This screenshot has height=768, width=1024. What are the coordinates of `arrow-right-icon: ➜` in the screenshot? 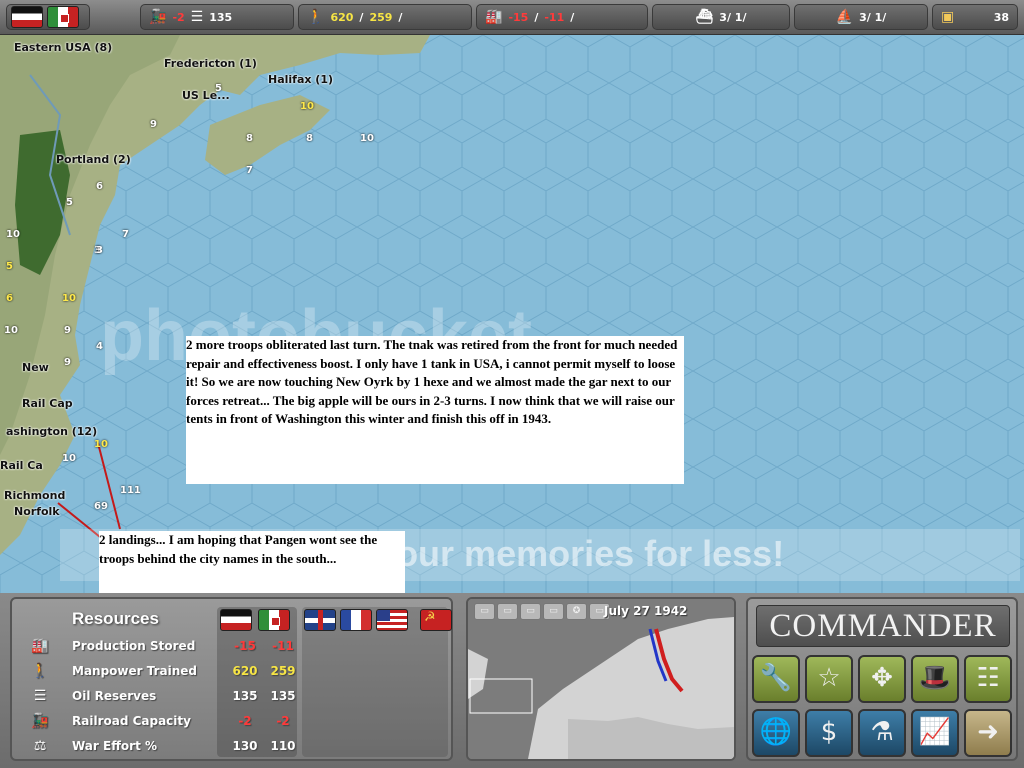 It's located at (988, 732).